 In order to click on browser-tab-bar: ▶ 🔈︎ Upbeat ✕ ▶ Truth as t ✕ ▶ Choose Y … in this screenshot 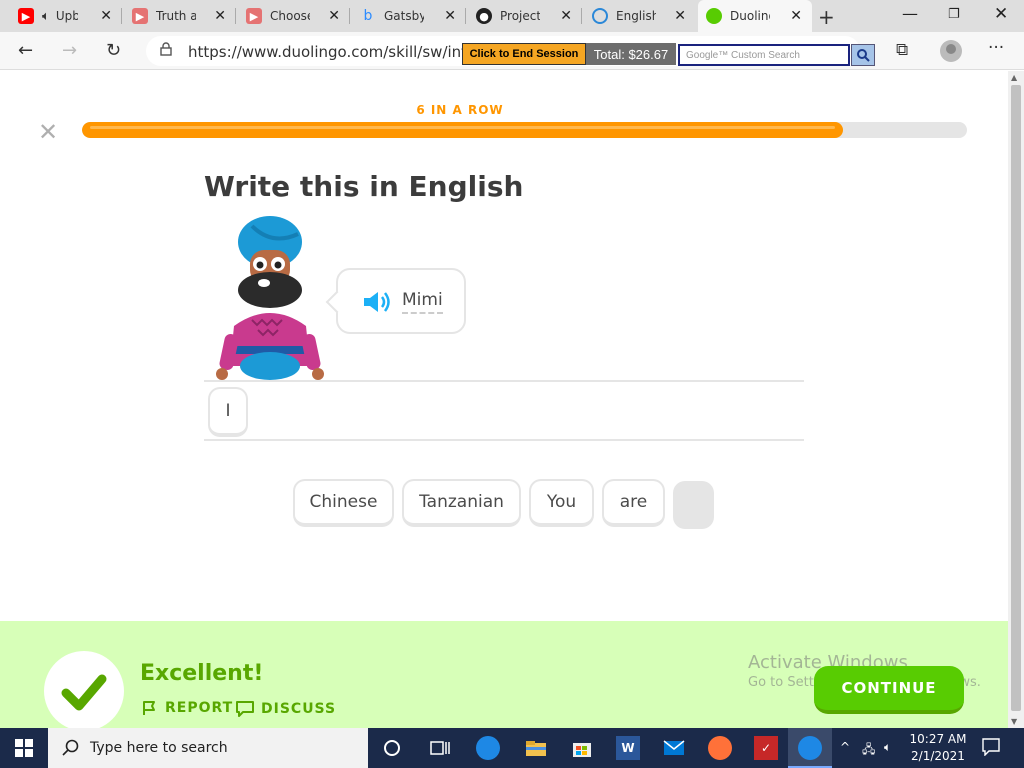, I will do `click(512, 16)`.